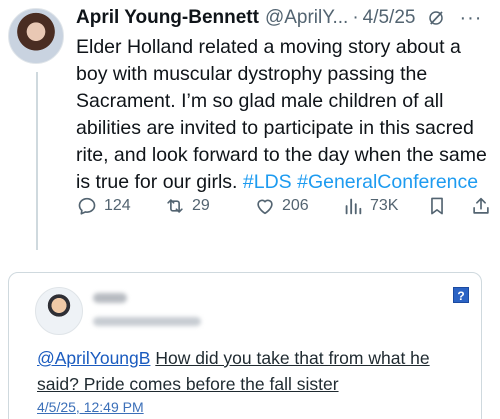 The width and height of the screenshot is (500, 419). I want to click on bookmark-icon, so click(437, 206).